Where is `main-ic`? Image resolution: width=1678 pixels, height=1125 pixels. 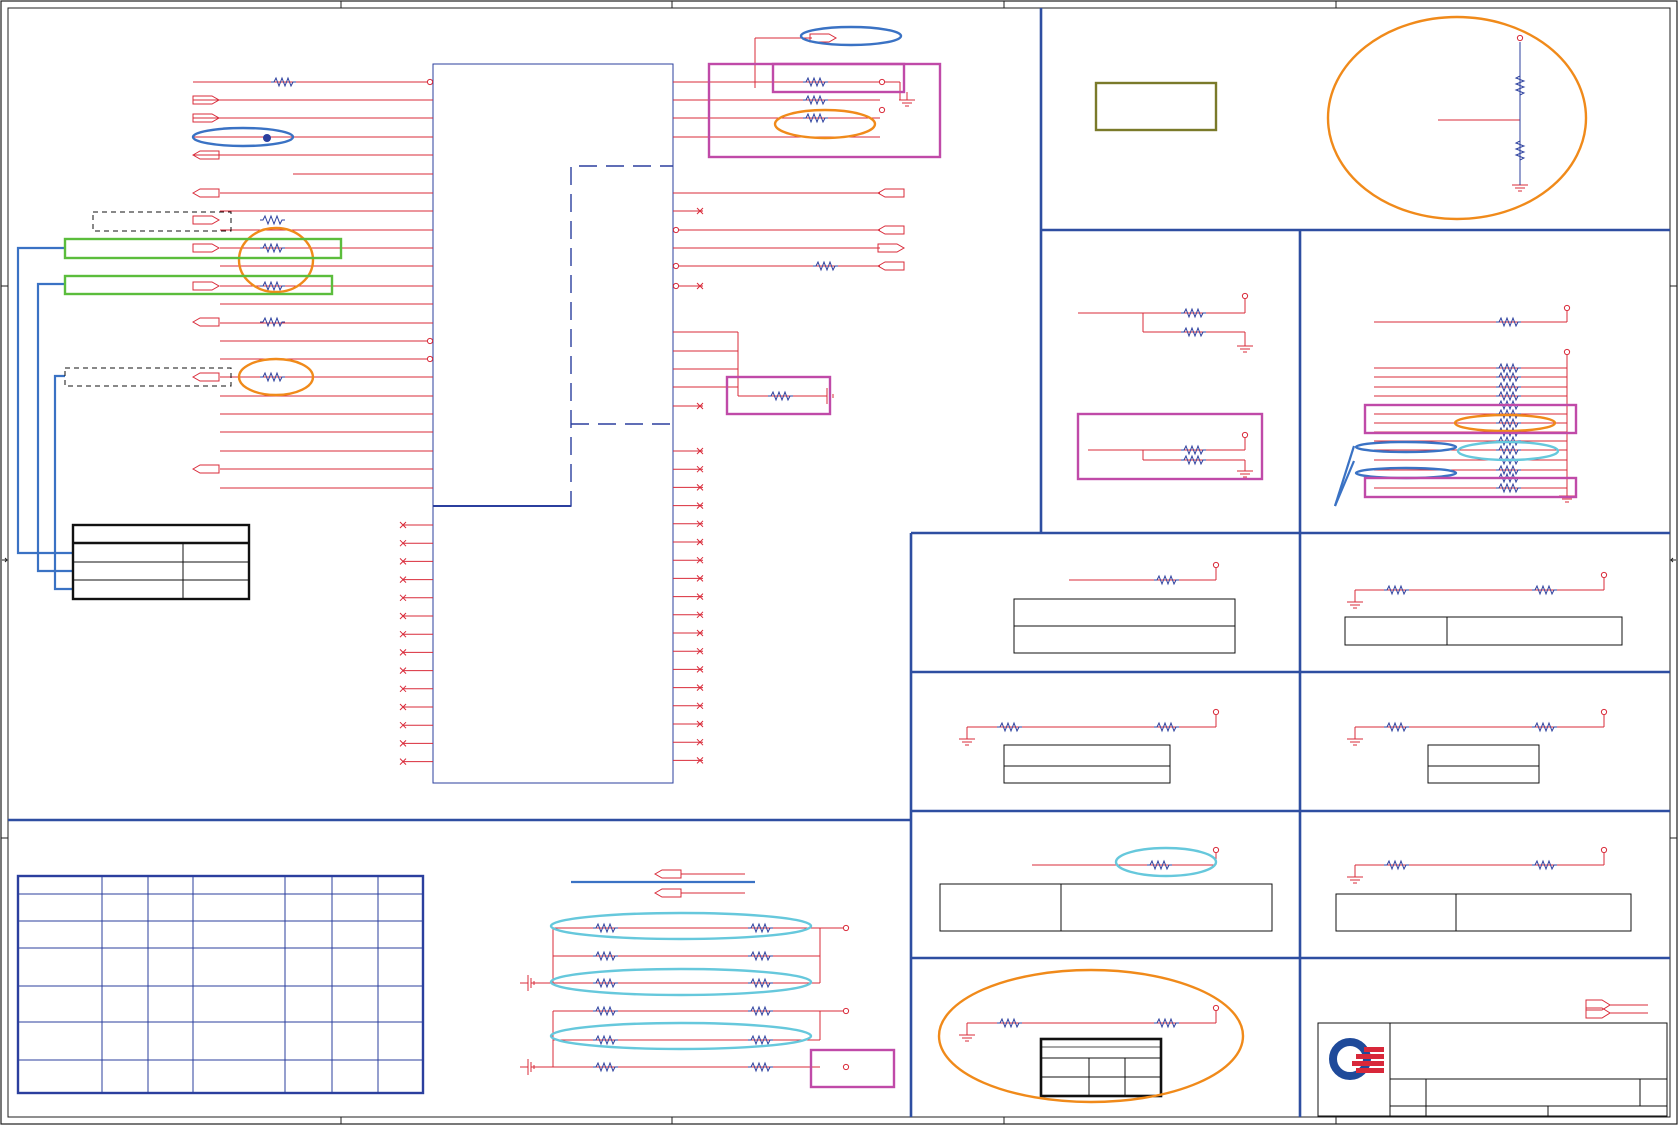
main-ic is located at coordinates (553, 423).